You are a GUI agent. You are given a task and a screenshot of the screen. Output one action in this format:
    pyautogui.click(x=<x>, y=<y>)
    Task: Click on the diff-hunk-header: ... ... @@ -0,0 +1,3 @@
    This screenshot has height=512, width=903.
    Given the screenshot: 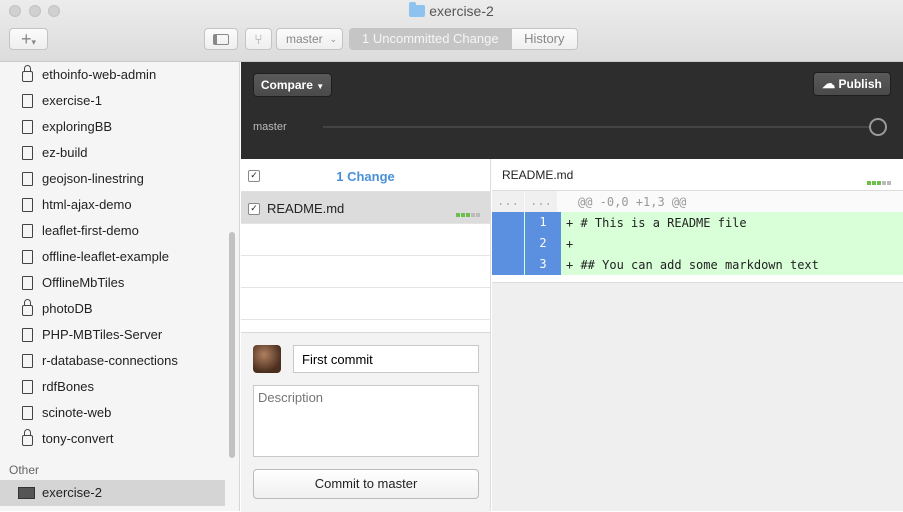 What is the action you would take?
    pyautogui.click(x=697, y=201)
    